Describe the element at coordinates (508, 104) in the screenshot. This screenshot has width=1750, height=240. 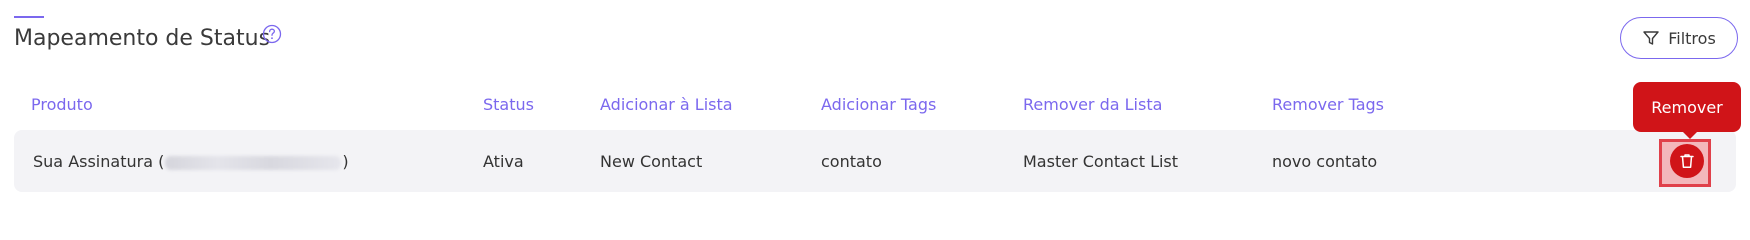
I see `column-header-status: Status` at that location.